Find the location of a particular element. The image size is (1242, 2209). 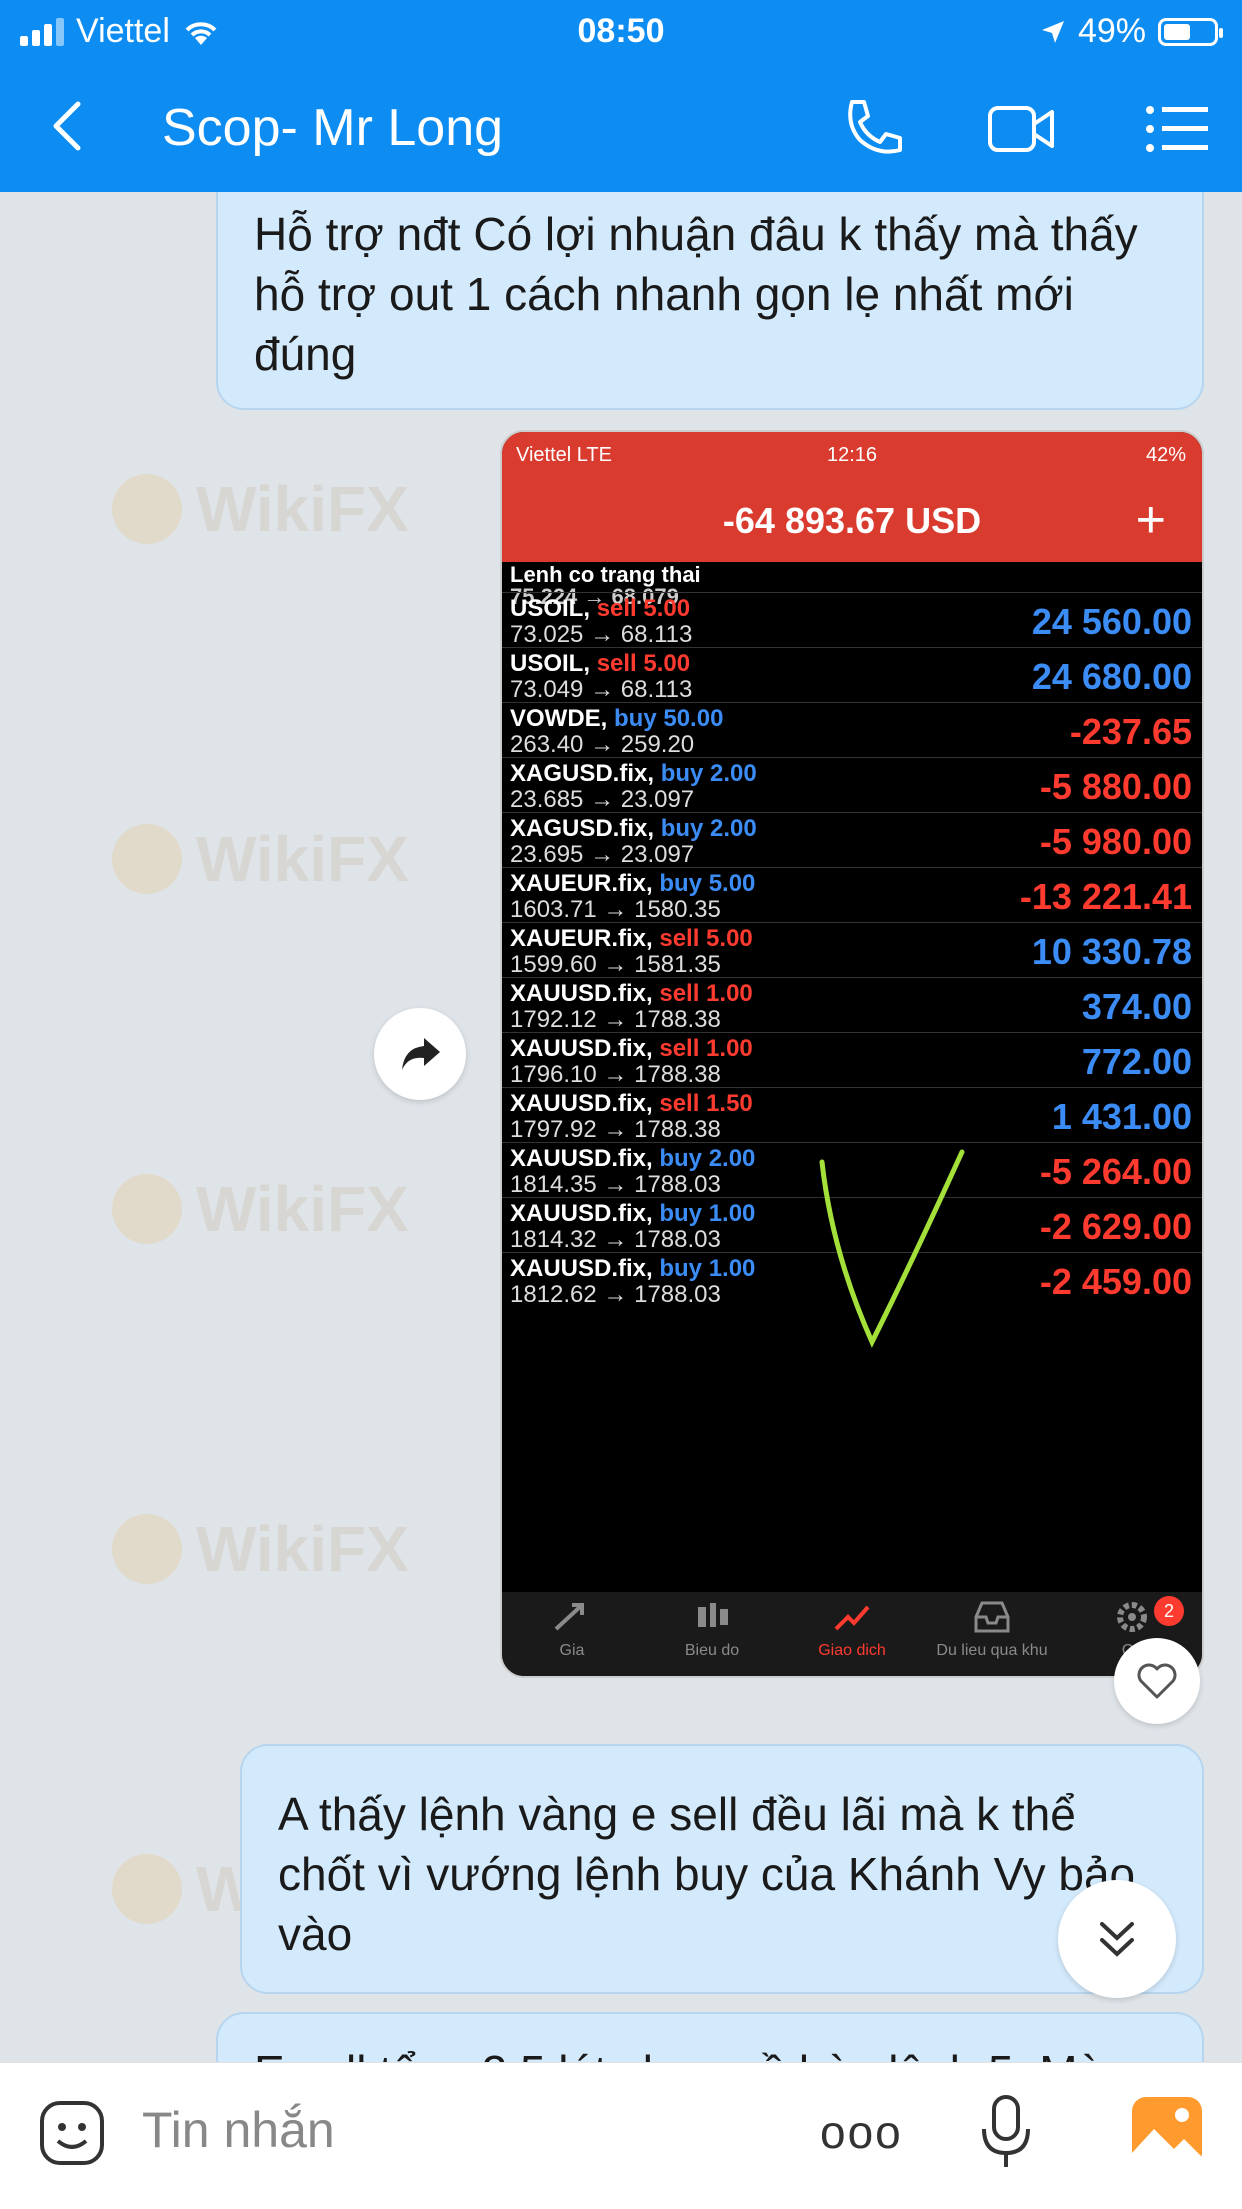

shot-tab-giao-dich: Giao dich is located at coordinates (852, 1634).